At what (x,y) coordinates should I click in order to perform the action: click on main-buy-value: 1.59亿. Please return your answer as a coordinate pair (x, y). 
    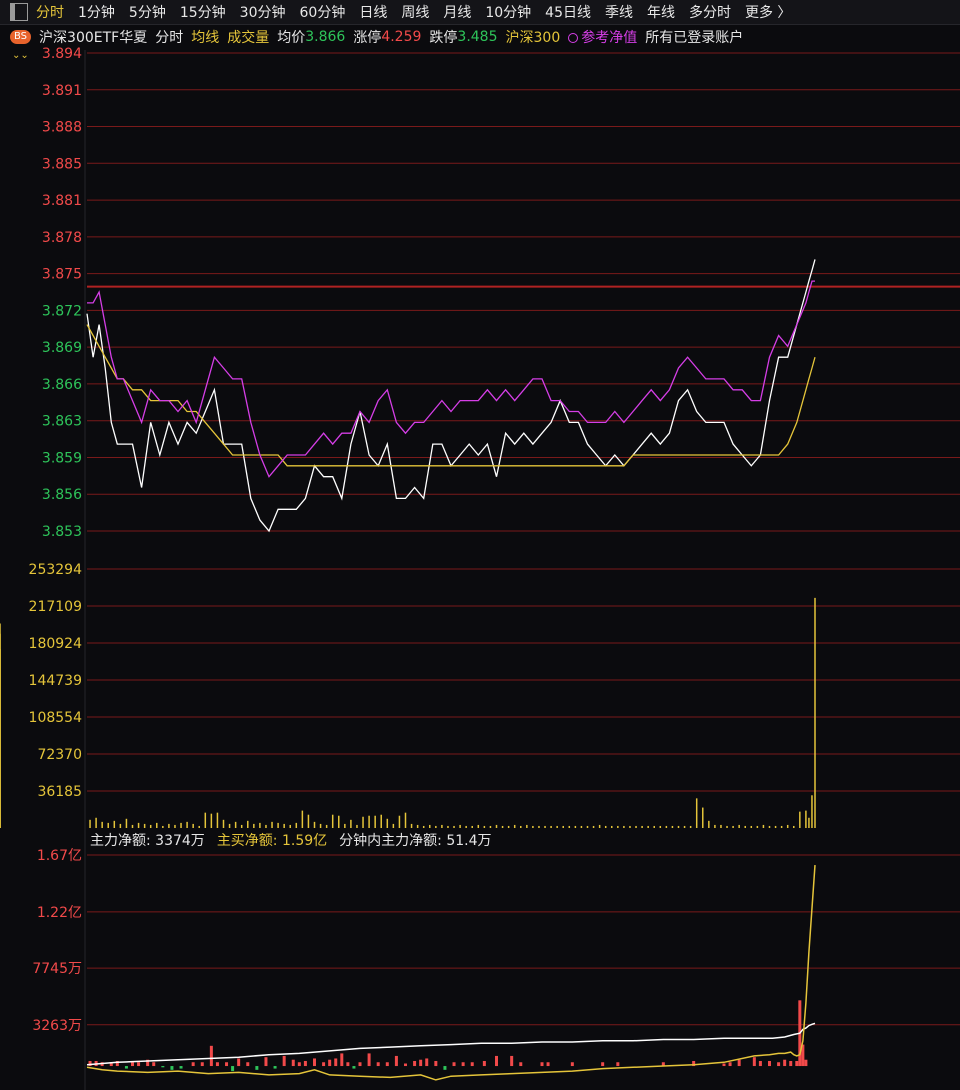
    Looking at the image, I should click on (304, 841).